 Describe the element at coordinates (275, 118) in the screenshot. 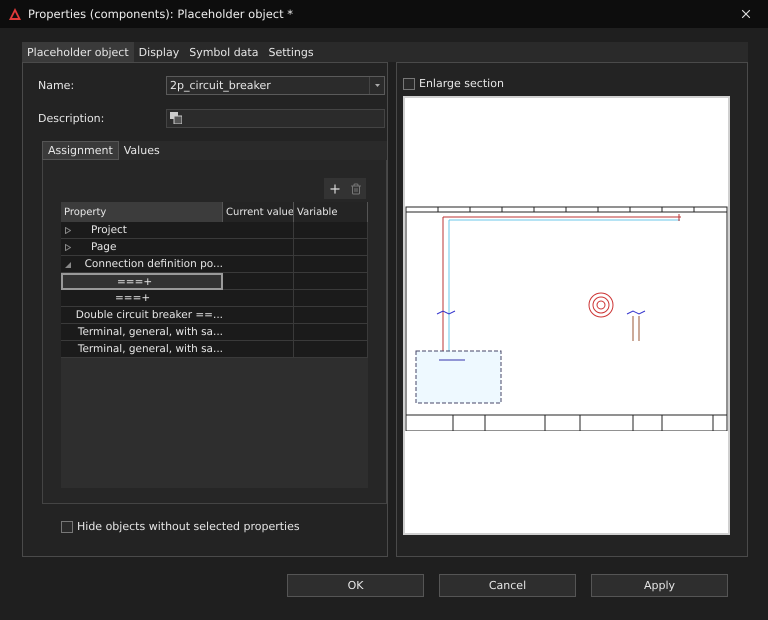

I see `description-field` at that location.